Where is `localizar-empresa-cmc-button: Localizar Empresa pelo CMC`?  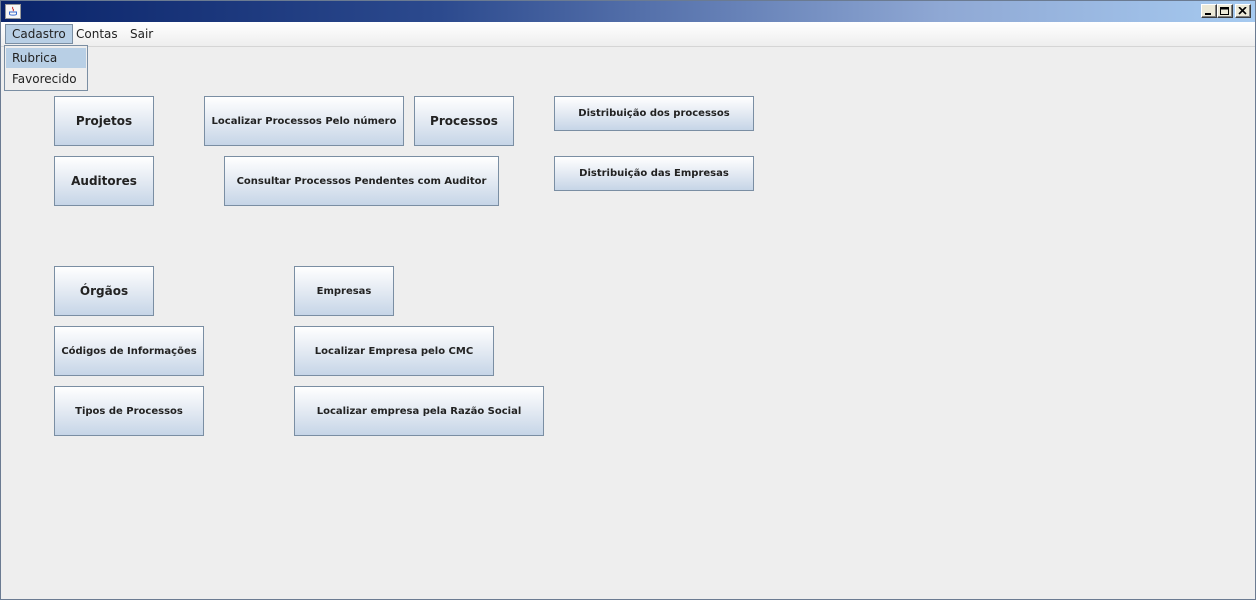
localizar-empresa-cmc-button: Localizar Empresa pelo CMC is located at coordinates (394, 351).